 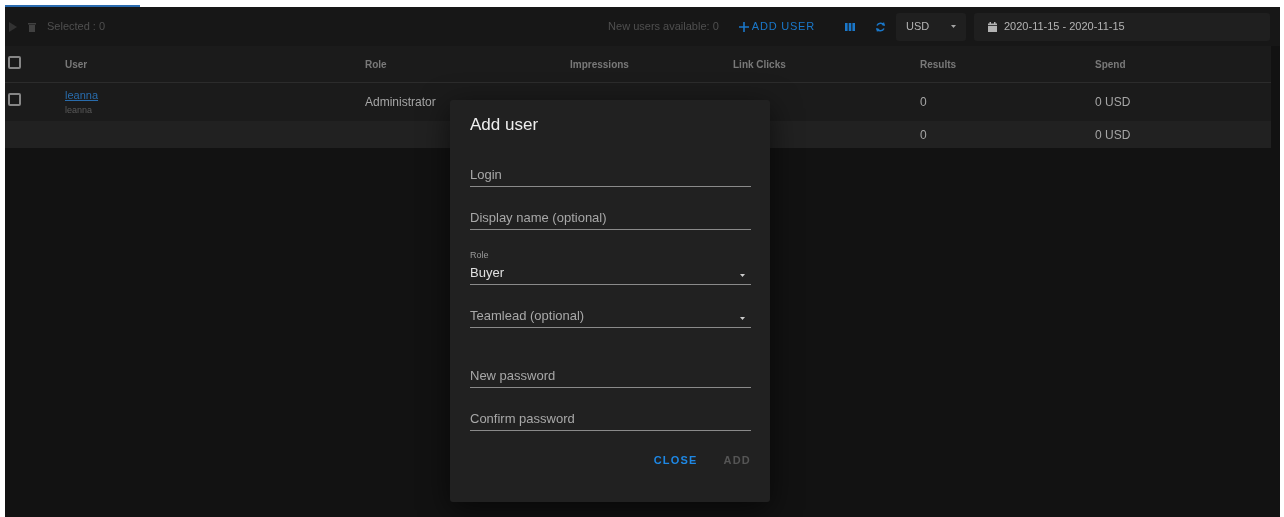 What do you see at coordinates (376, 64) in the screenshot?
I see `column-header: Role` at bounding box center [376, 64].